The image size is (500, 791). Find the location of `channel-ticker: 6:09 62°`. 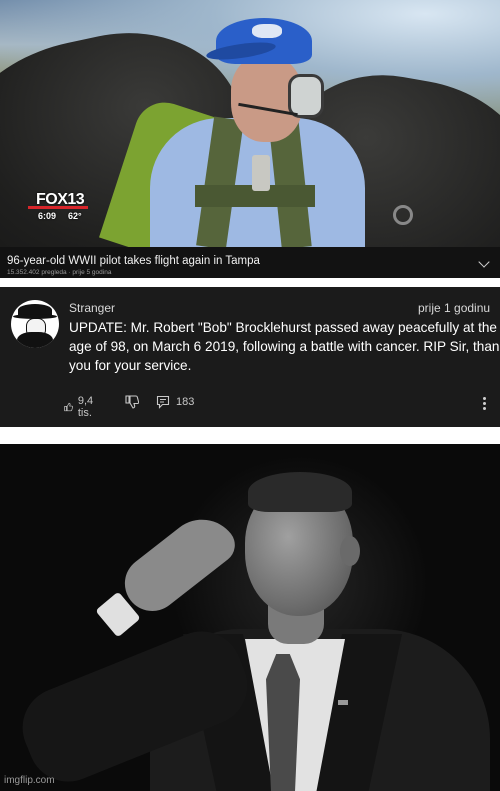

channel-ticker: 6:09 62° is located at coordinates (66, 216).